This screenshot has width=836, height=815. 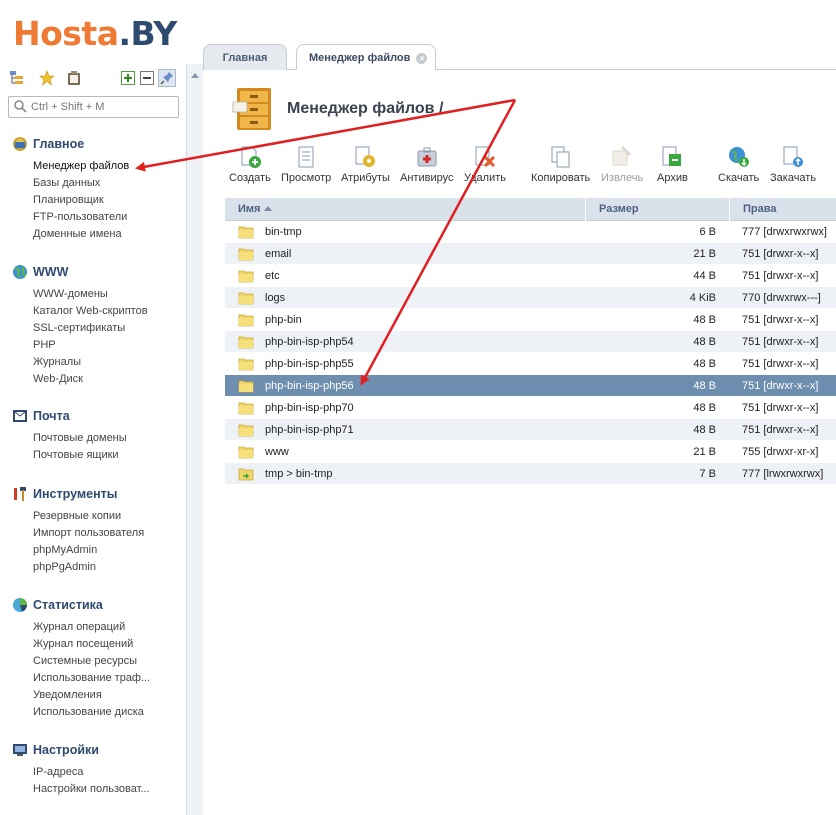 What do you see at coordinates (530, 320) in the screenshot?
I see `table-row: php-bin 48 B 751 [drwxr-x--x]` at bounding box center [530, 320].